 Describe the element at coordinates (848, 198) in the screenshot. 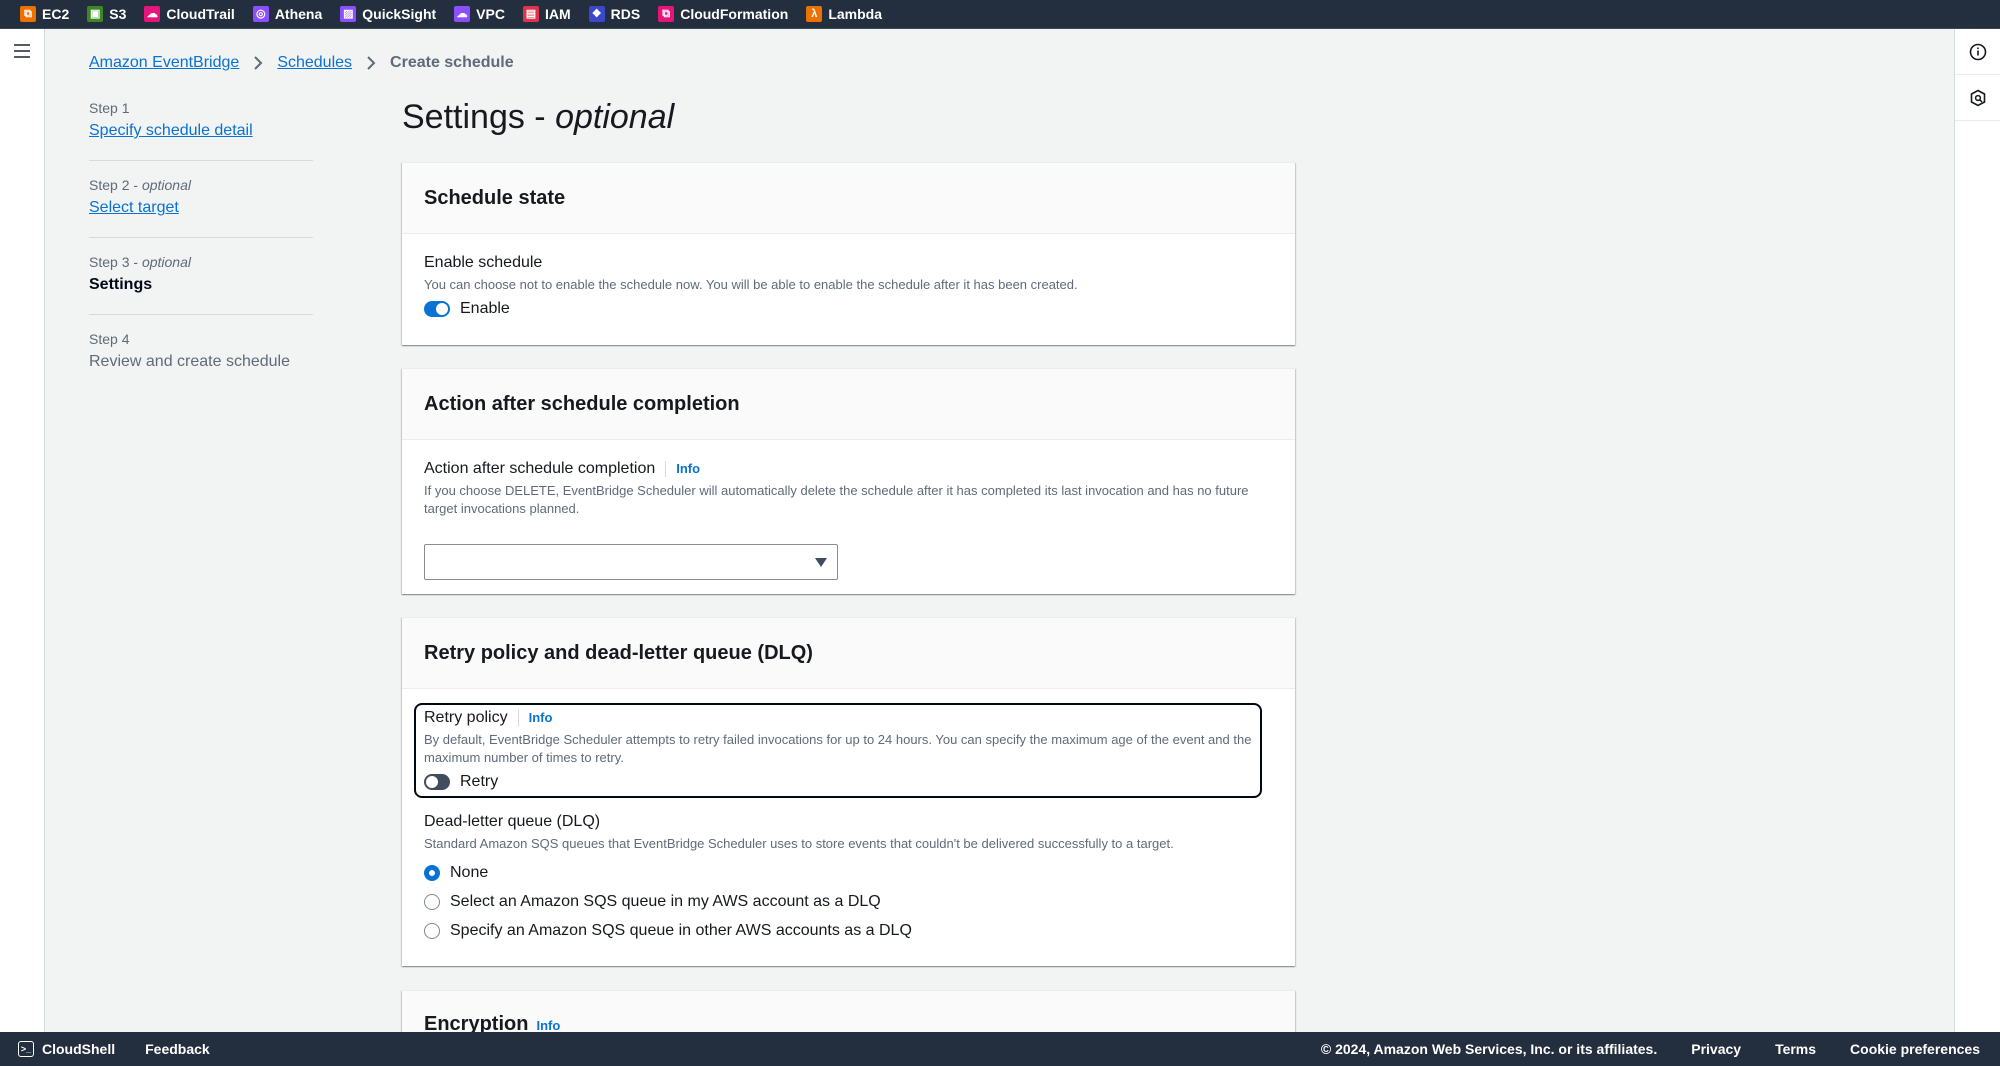

I see `panel-header: Schedule state` at that location.